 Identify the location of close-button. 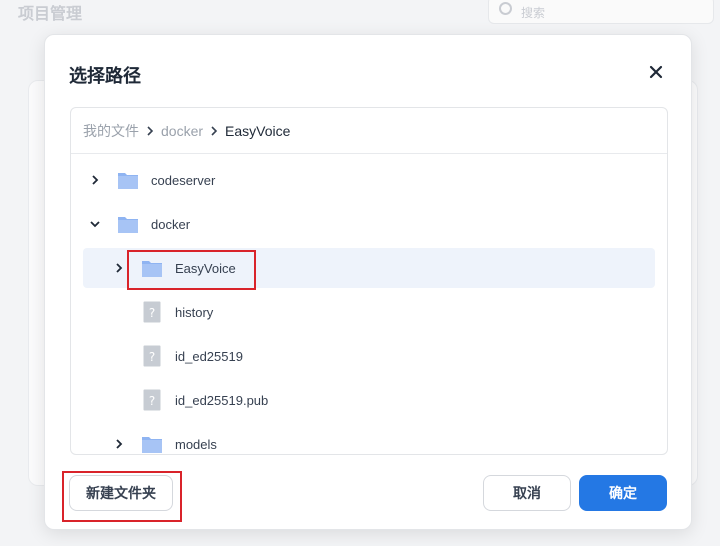
(656, 72).